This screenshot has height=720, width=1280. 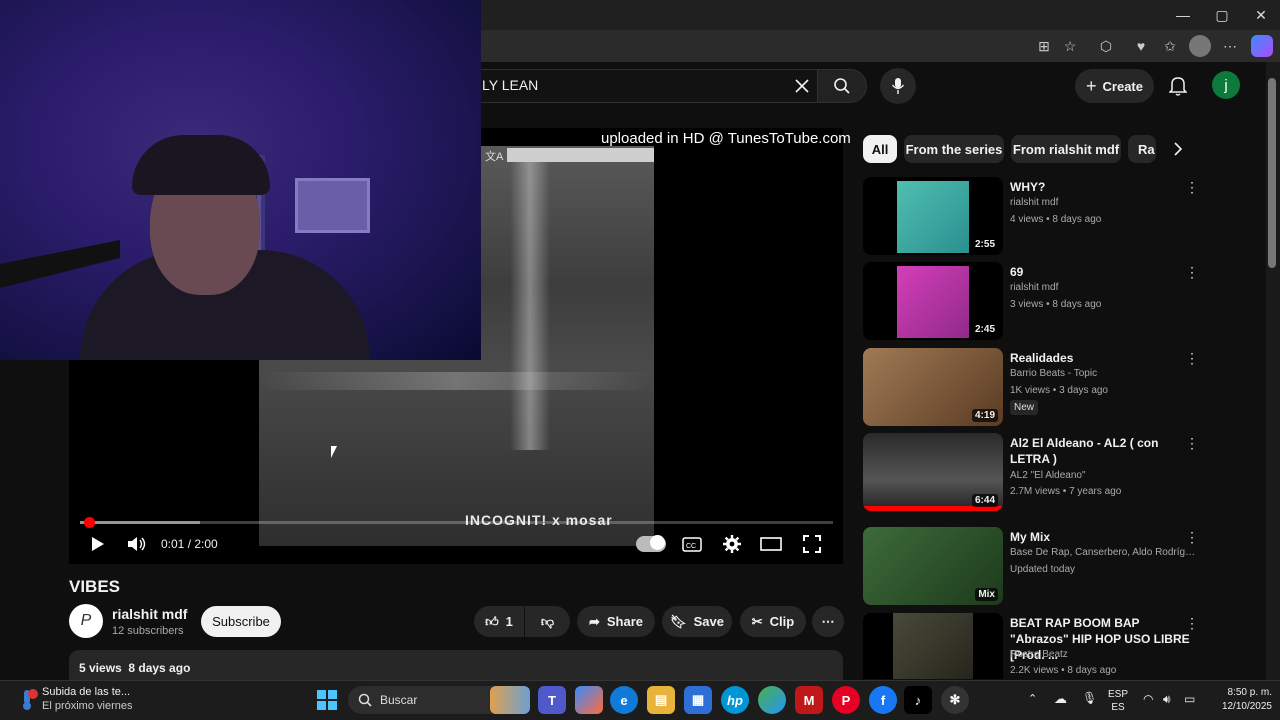 I want to click on channel-avatar: P, so click(x=86, y=621).